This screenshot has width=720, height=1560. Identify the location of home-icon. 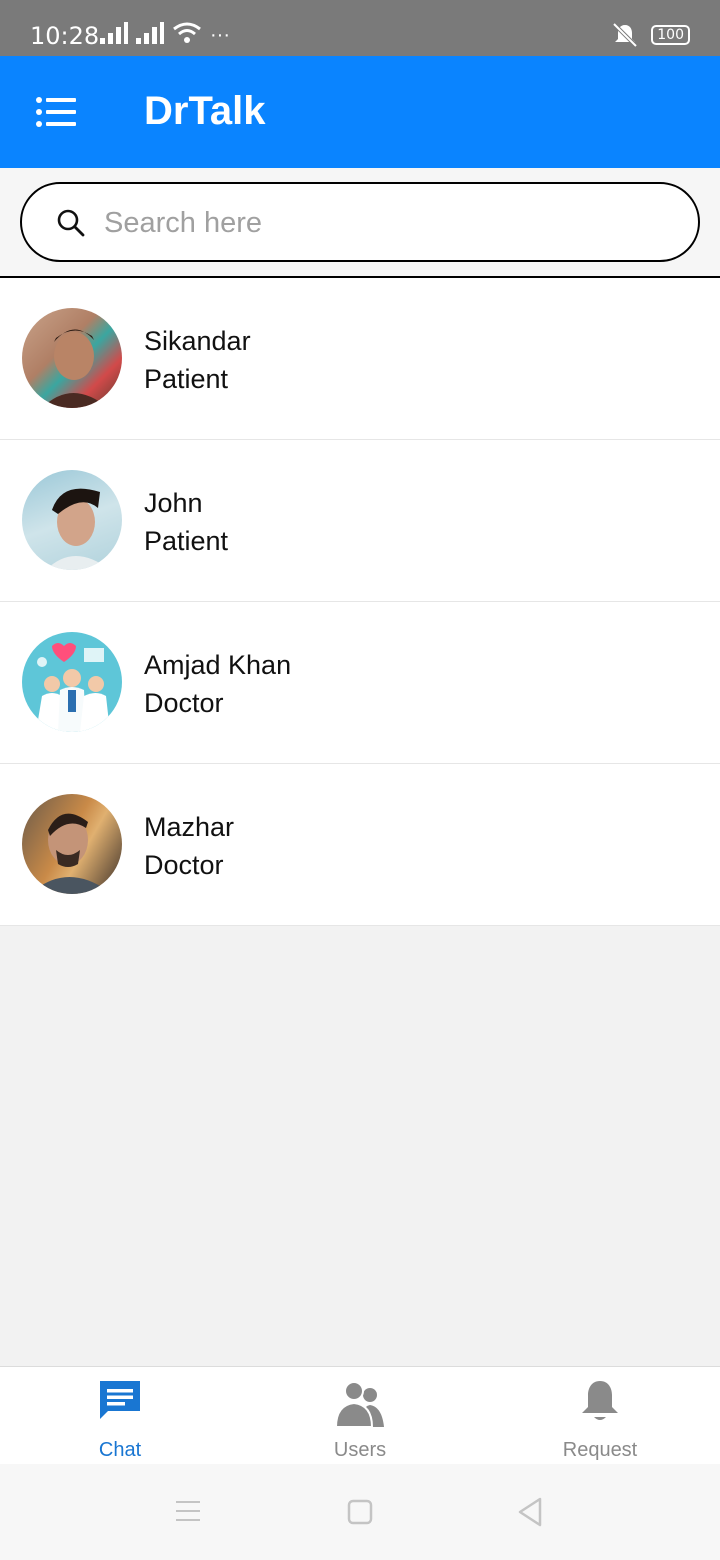
(360, 1512).